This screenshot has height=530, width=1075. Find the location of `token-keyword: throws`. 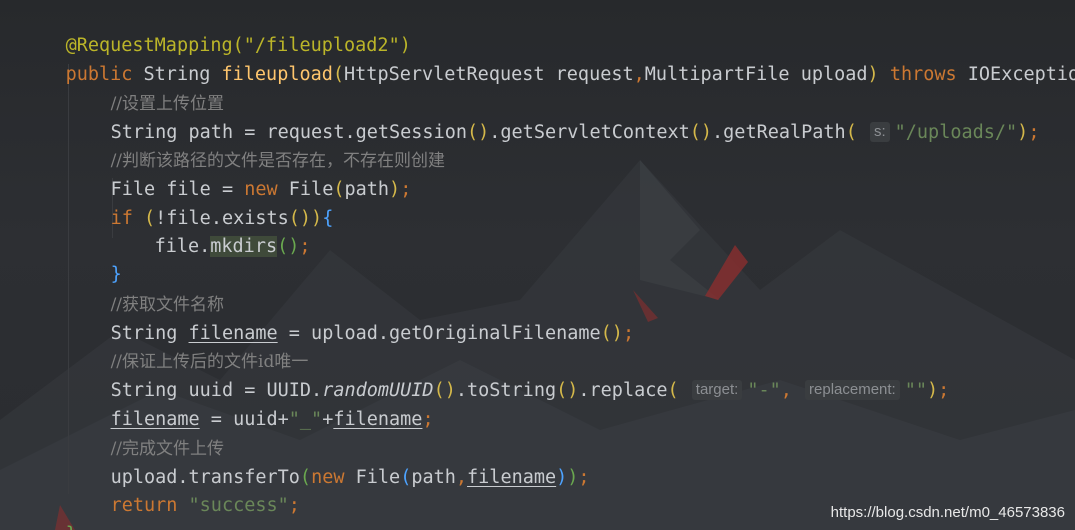

token-keyword: throws is located at coordinates (928, 74).